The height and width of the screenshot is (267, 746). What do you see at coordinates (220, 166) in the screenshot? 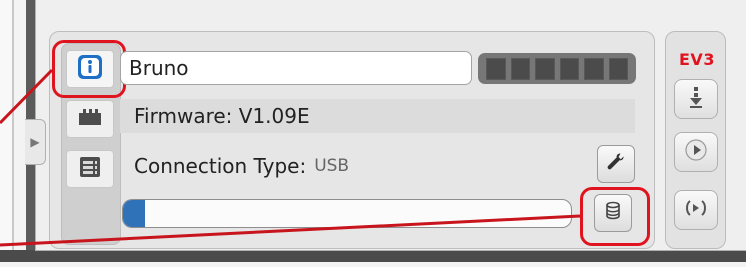
I see `connection-type-label: Connection Type:` at bounding box center [220, 166].